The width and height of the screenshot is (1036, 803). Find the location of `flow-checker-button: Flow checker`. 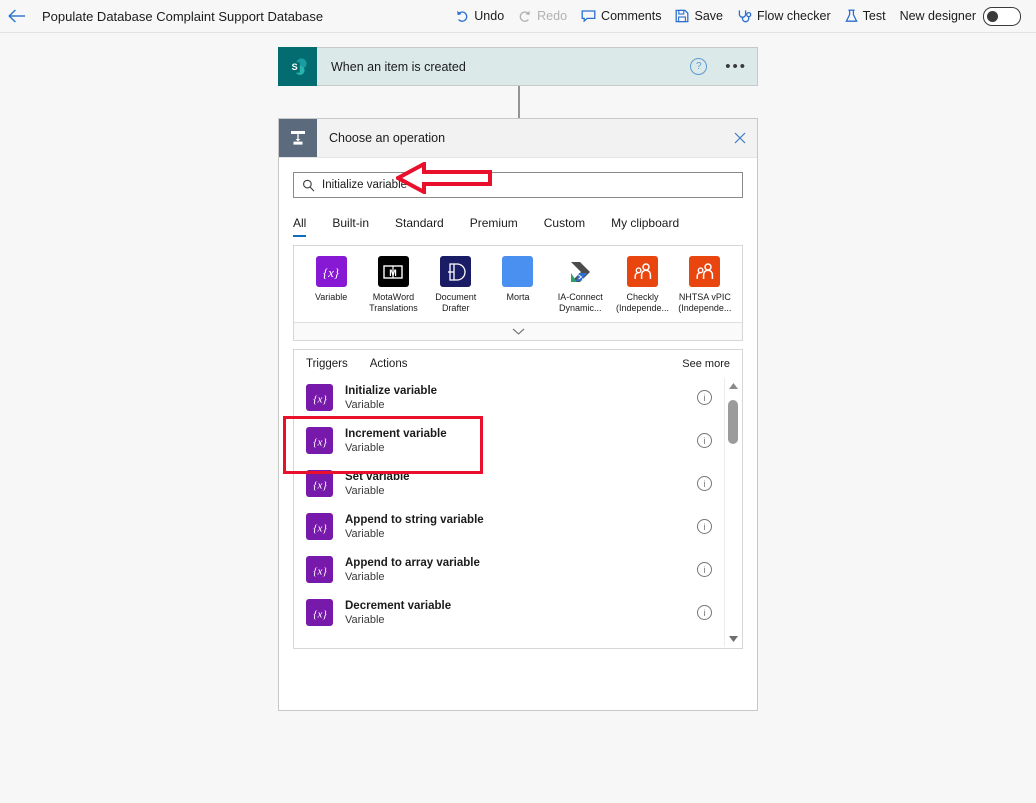

flow-checker-button: Flow checker is located at coordinates (784, 16).